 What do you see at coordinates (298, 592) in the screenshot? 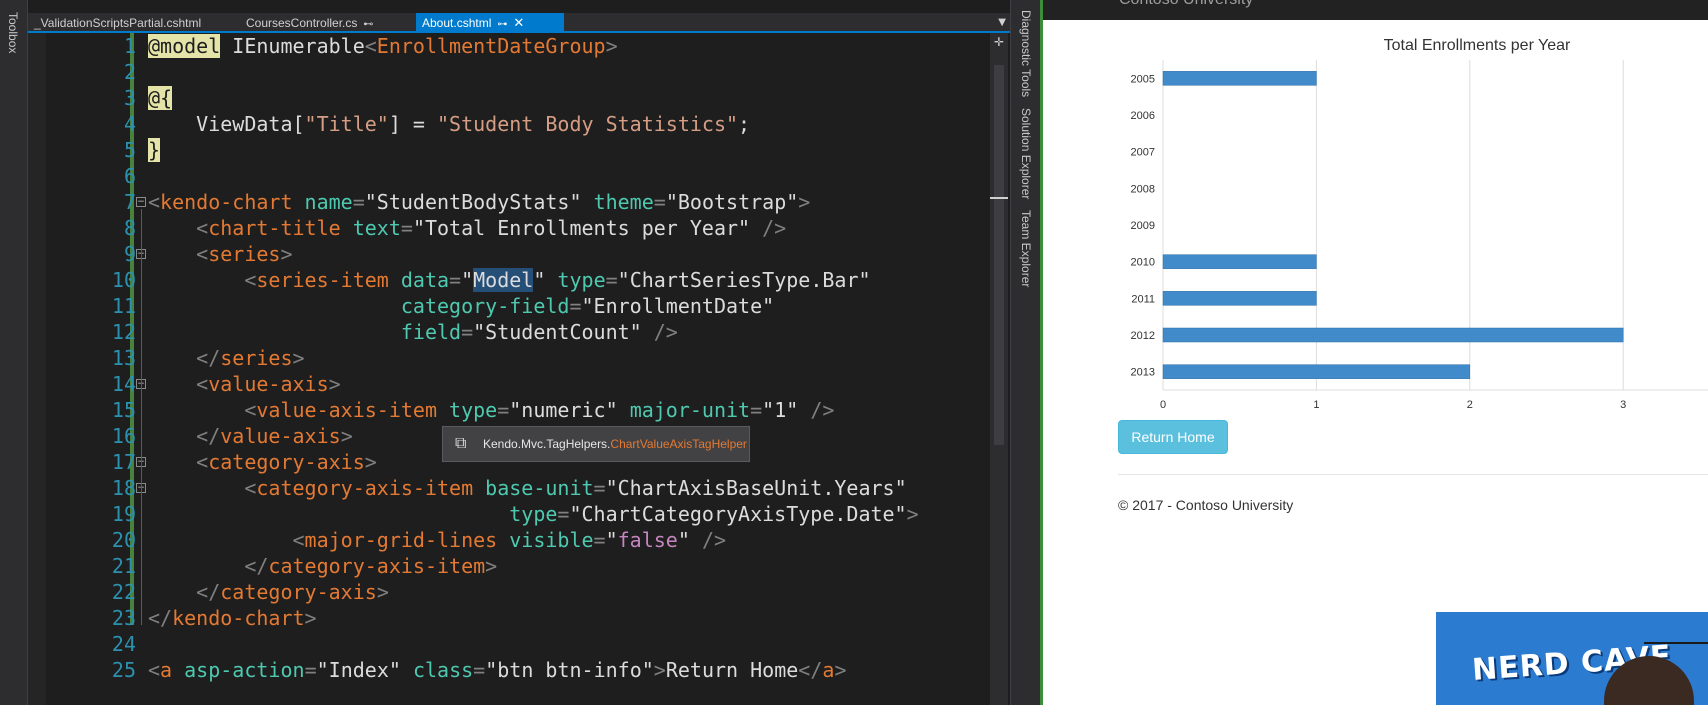
I see `code-token: category-axis` at bounding box center [298, 592].